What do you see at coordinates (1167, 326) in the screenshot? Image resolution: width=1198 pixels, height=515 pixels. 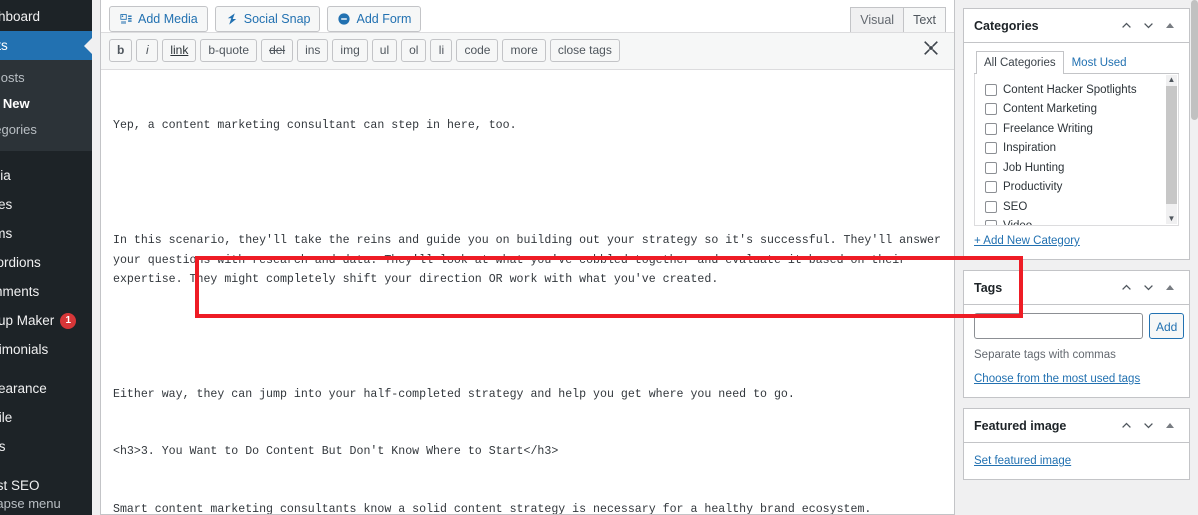 I see `tags-add-button: Add` at bounding box center [1167, 326].